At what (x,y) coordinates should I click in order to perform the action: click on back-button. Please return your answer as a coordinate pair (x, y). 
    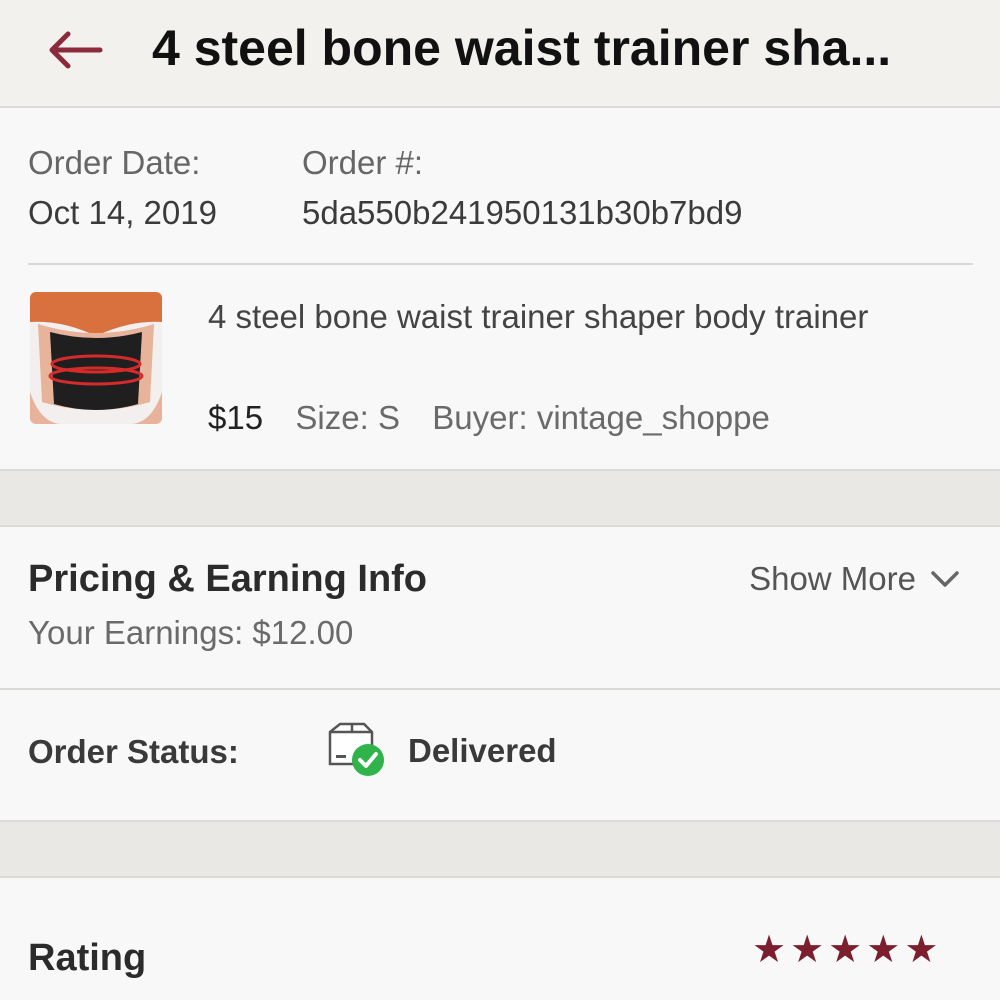
    Looking at the image, I should click on (75, 50).